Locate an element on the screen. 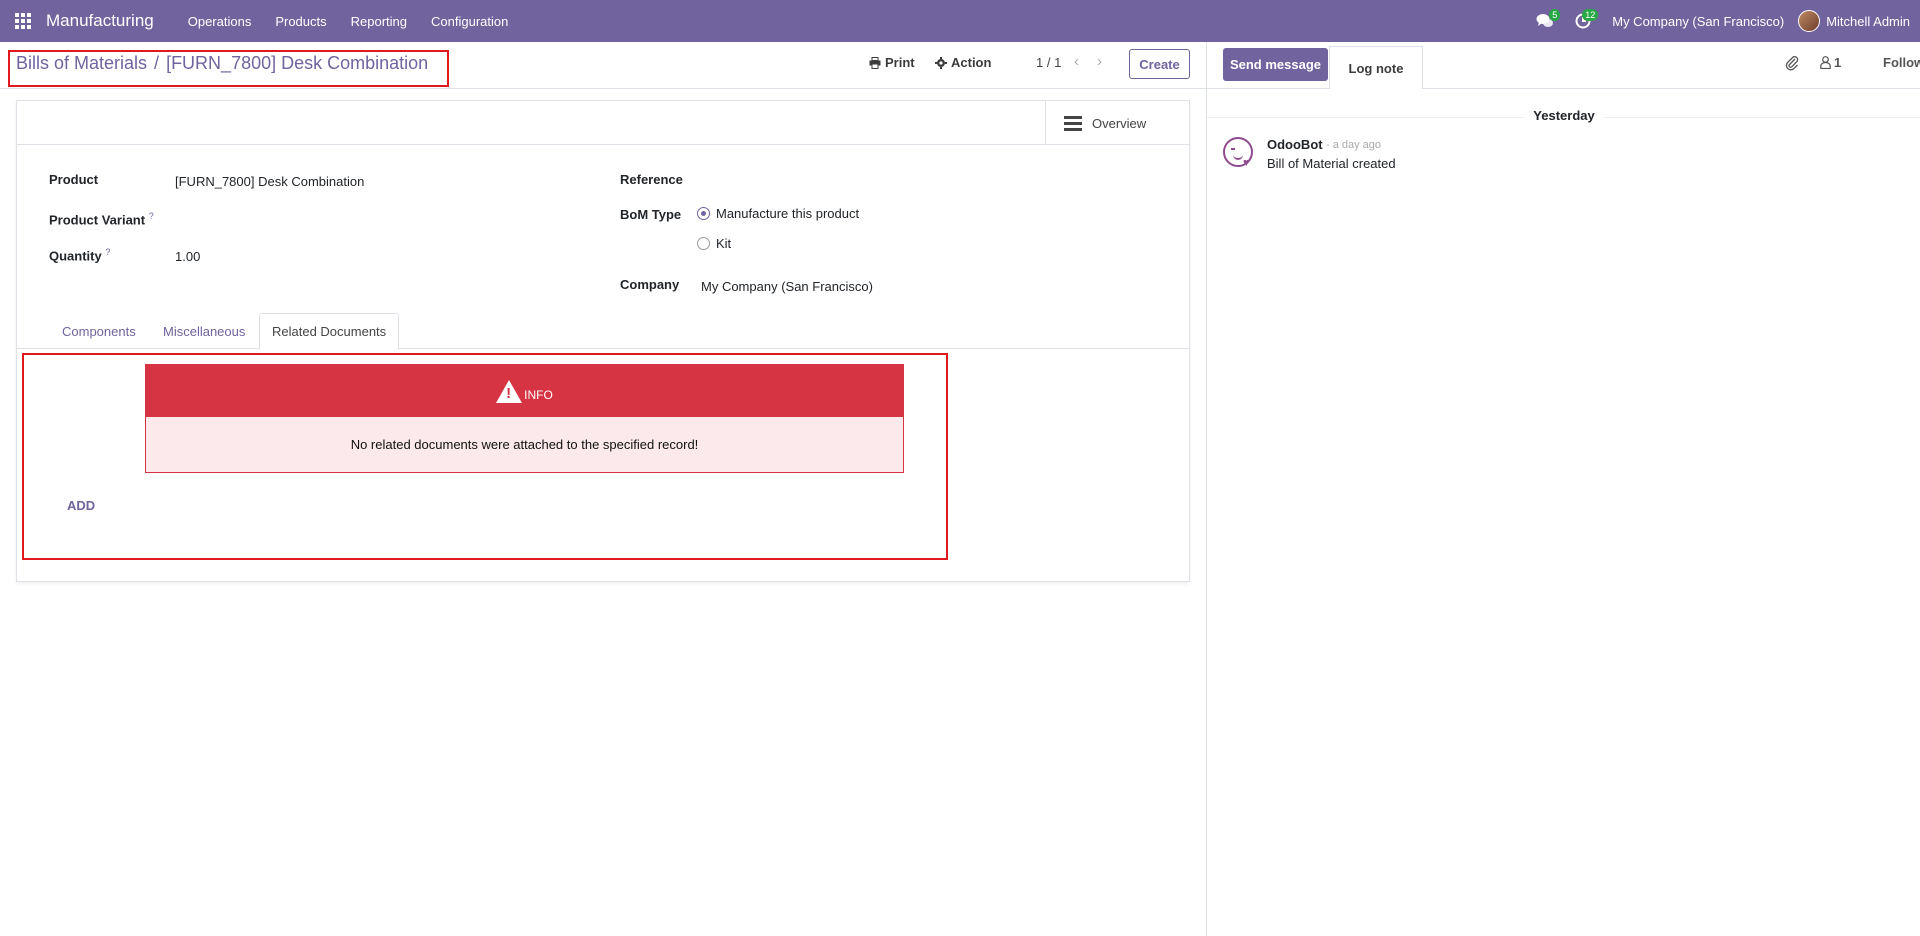  company-switcher: My Company (San Francisco) is located at coordinates (1700, 21).